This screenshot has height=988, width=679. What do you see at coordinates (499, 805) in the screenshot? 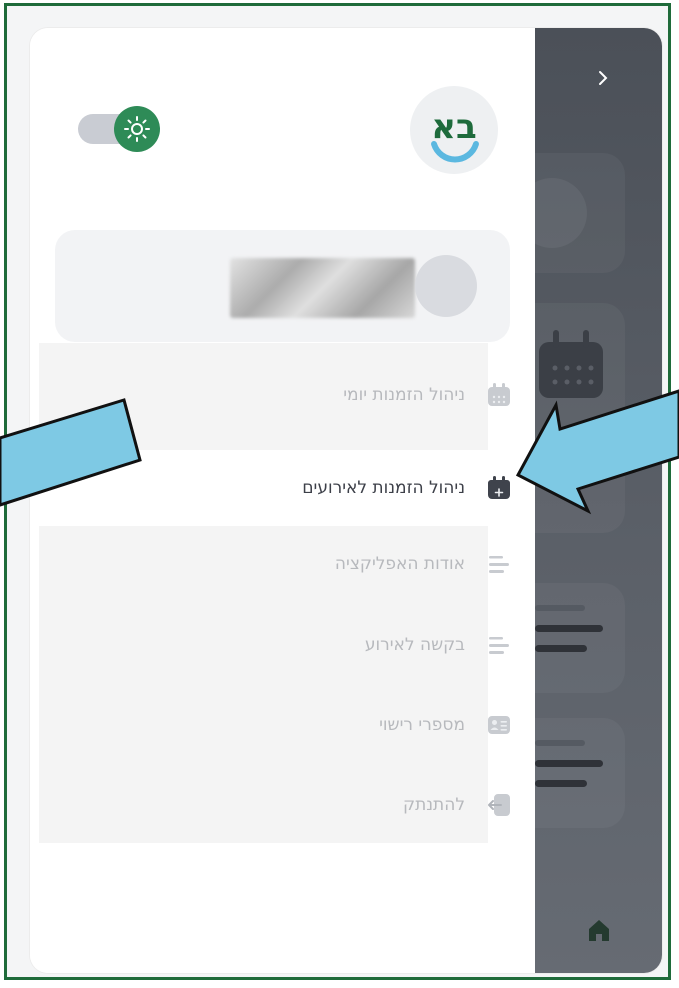
I see `logout-icon` at bounding box center [499, 805].